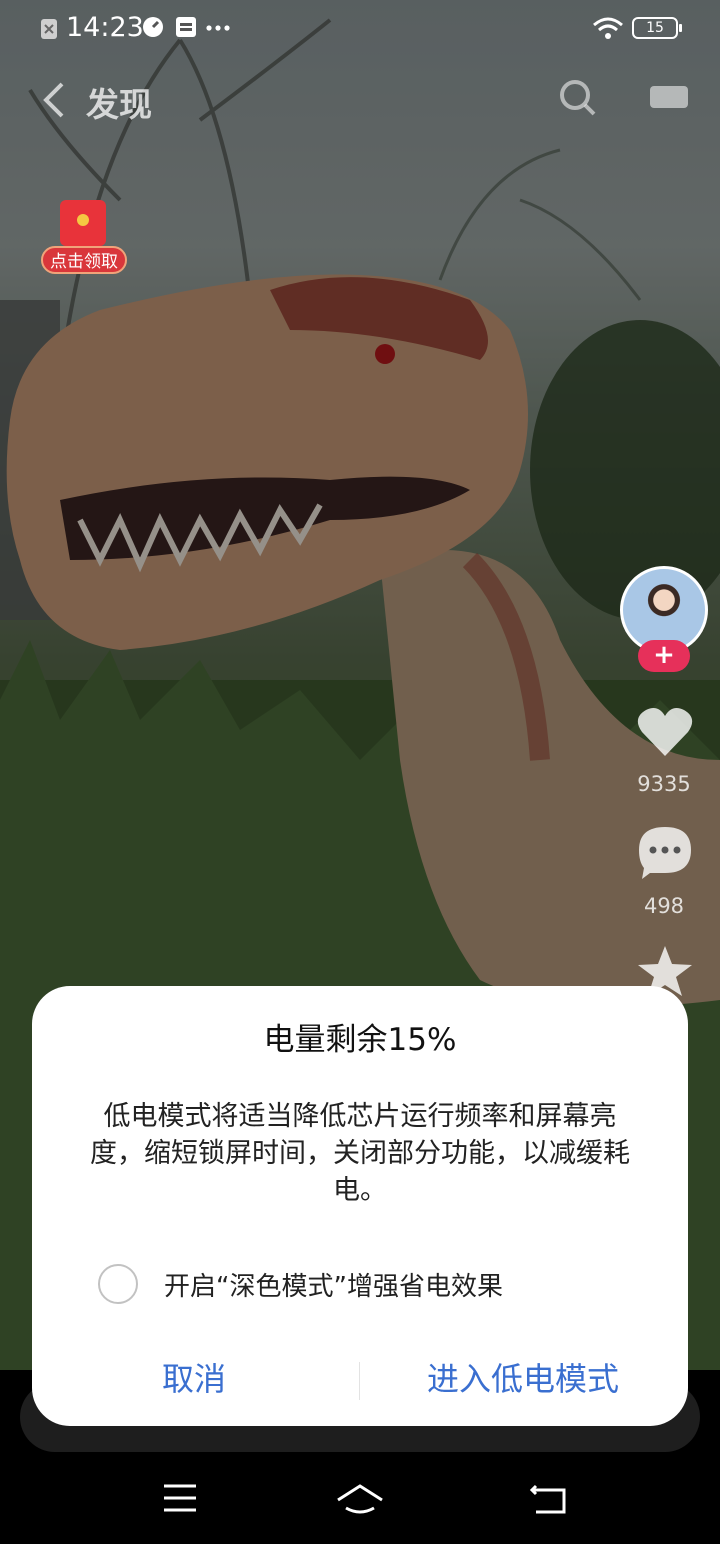 The width and height of the screenshot is (720, 1544). What do you see at coordinates (664, 906) in the screenshot?
I see `comment-count: 498` at bounding box center [664, 906].